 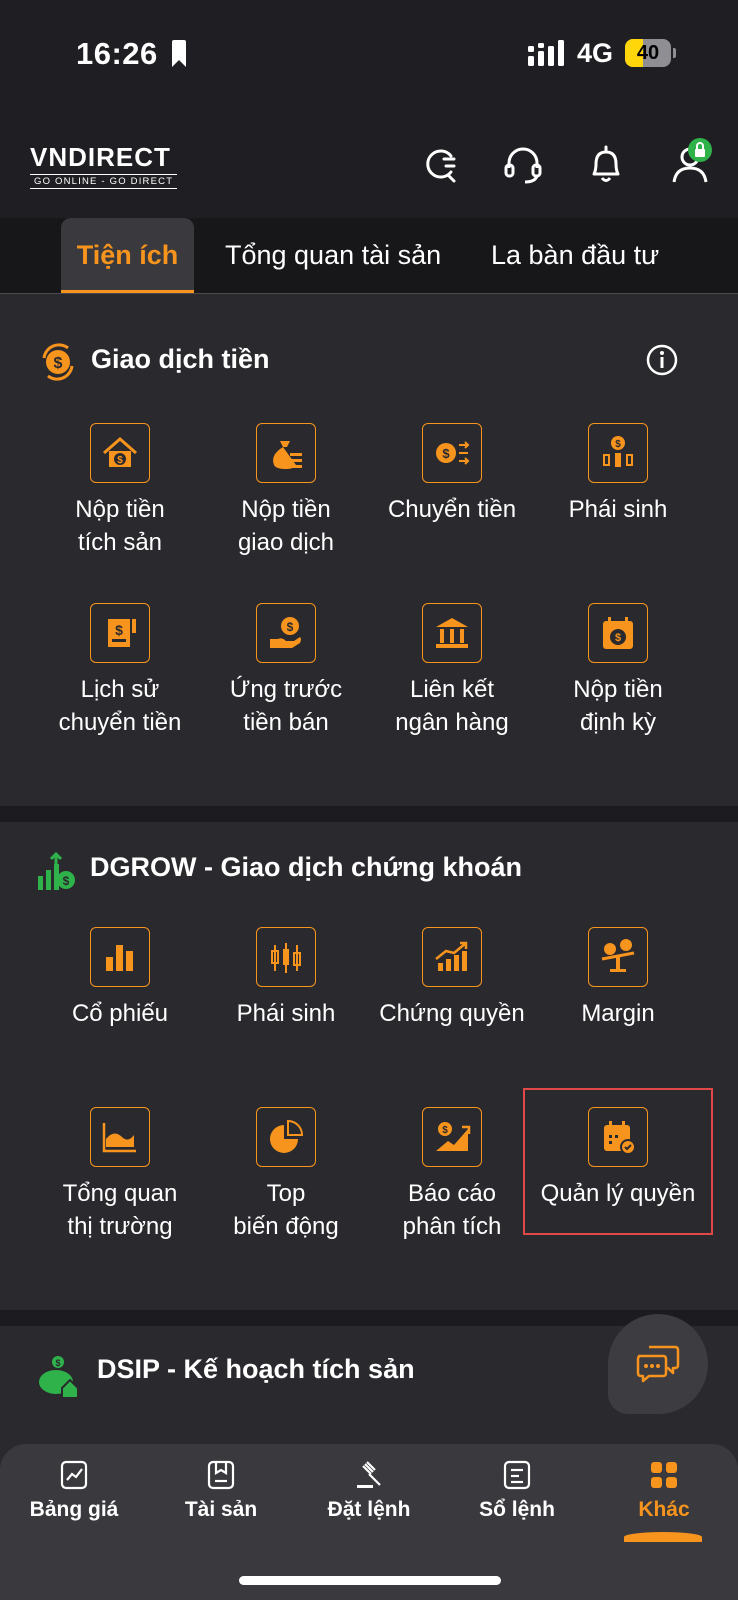 What do you see at coordinates (369, 55) in the screenshot?
I see `status-bar: 16:26 4G 40` at bounding box center [369, 55].